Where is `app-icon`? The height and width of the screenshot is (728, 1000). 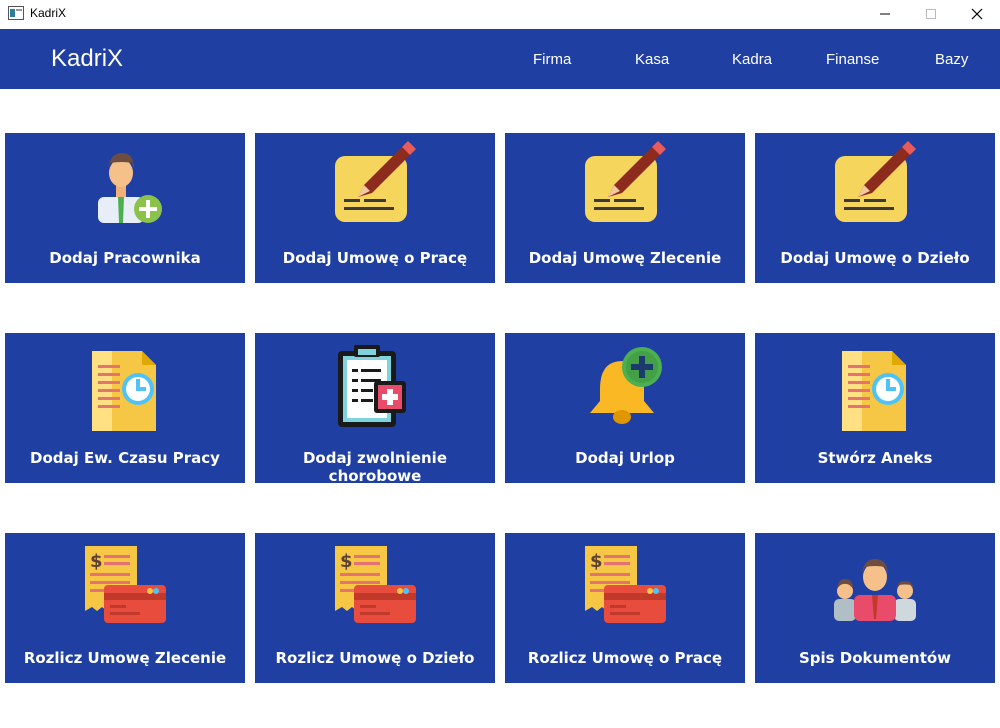 app-icon is located at coordinates (16, 13).